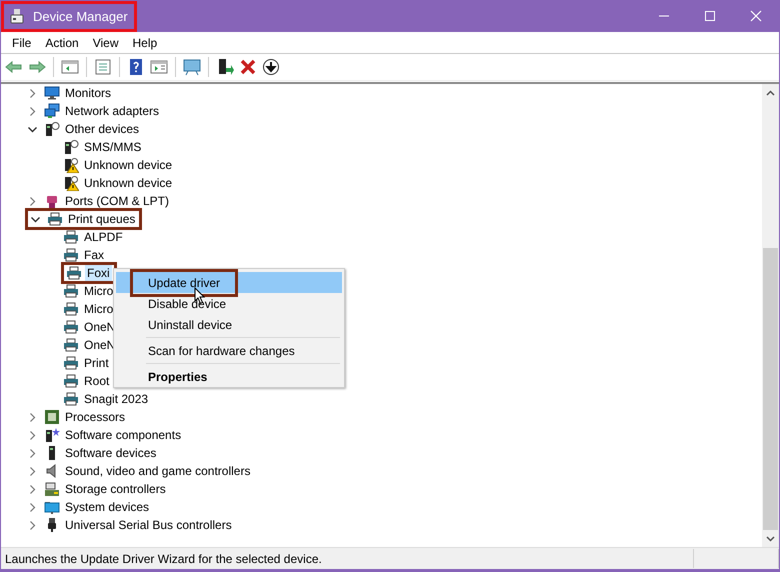  What do you see at coordinates (113, 147) in the screenshot?
I see `tree-item: SMS/MMS` at bounding box center [113, 147].